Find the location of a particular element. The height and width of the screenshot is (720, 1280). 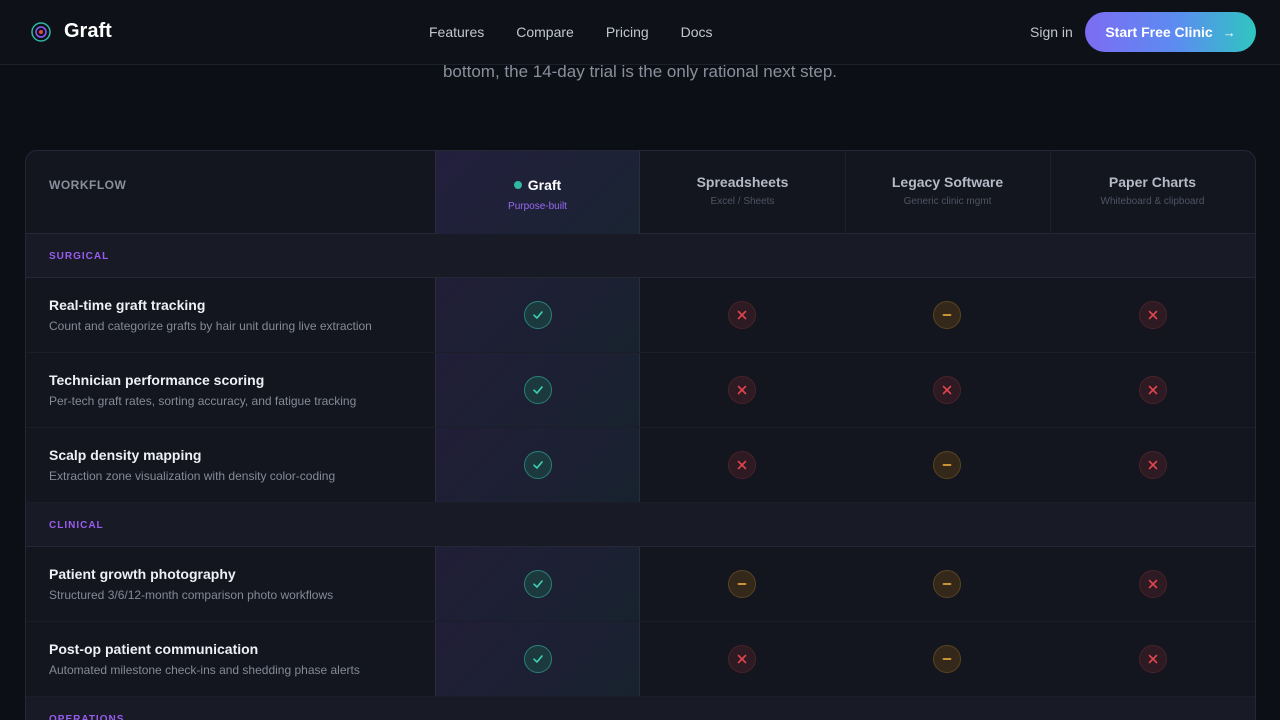

column-legacy-sub: Generic clinic mgmt is located at coordinates (947, 201).